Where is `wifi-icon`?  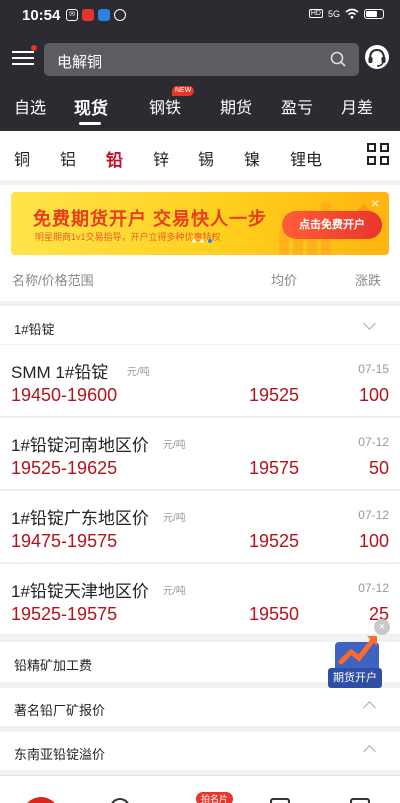 wifi-icon is located at coordinates (352, 13).